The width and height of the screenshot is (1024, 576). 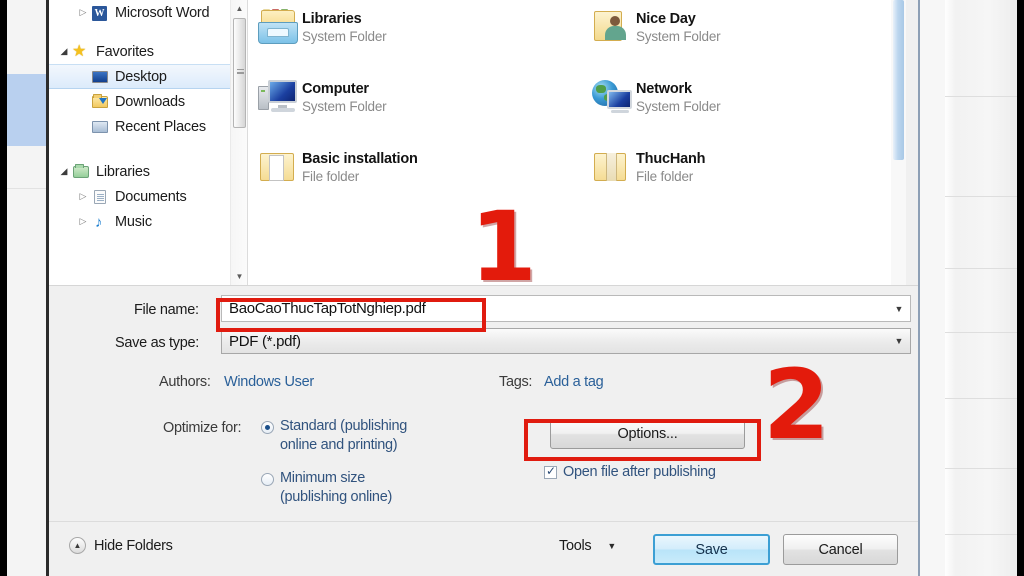 I want to click on save-as-type-value: PDF (*.pdf), so click(x=265, y=341).